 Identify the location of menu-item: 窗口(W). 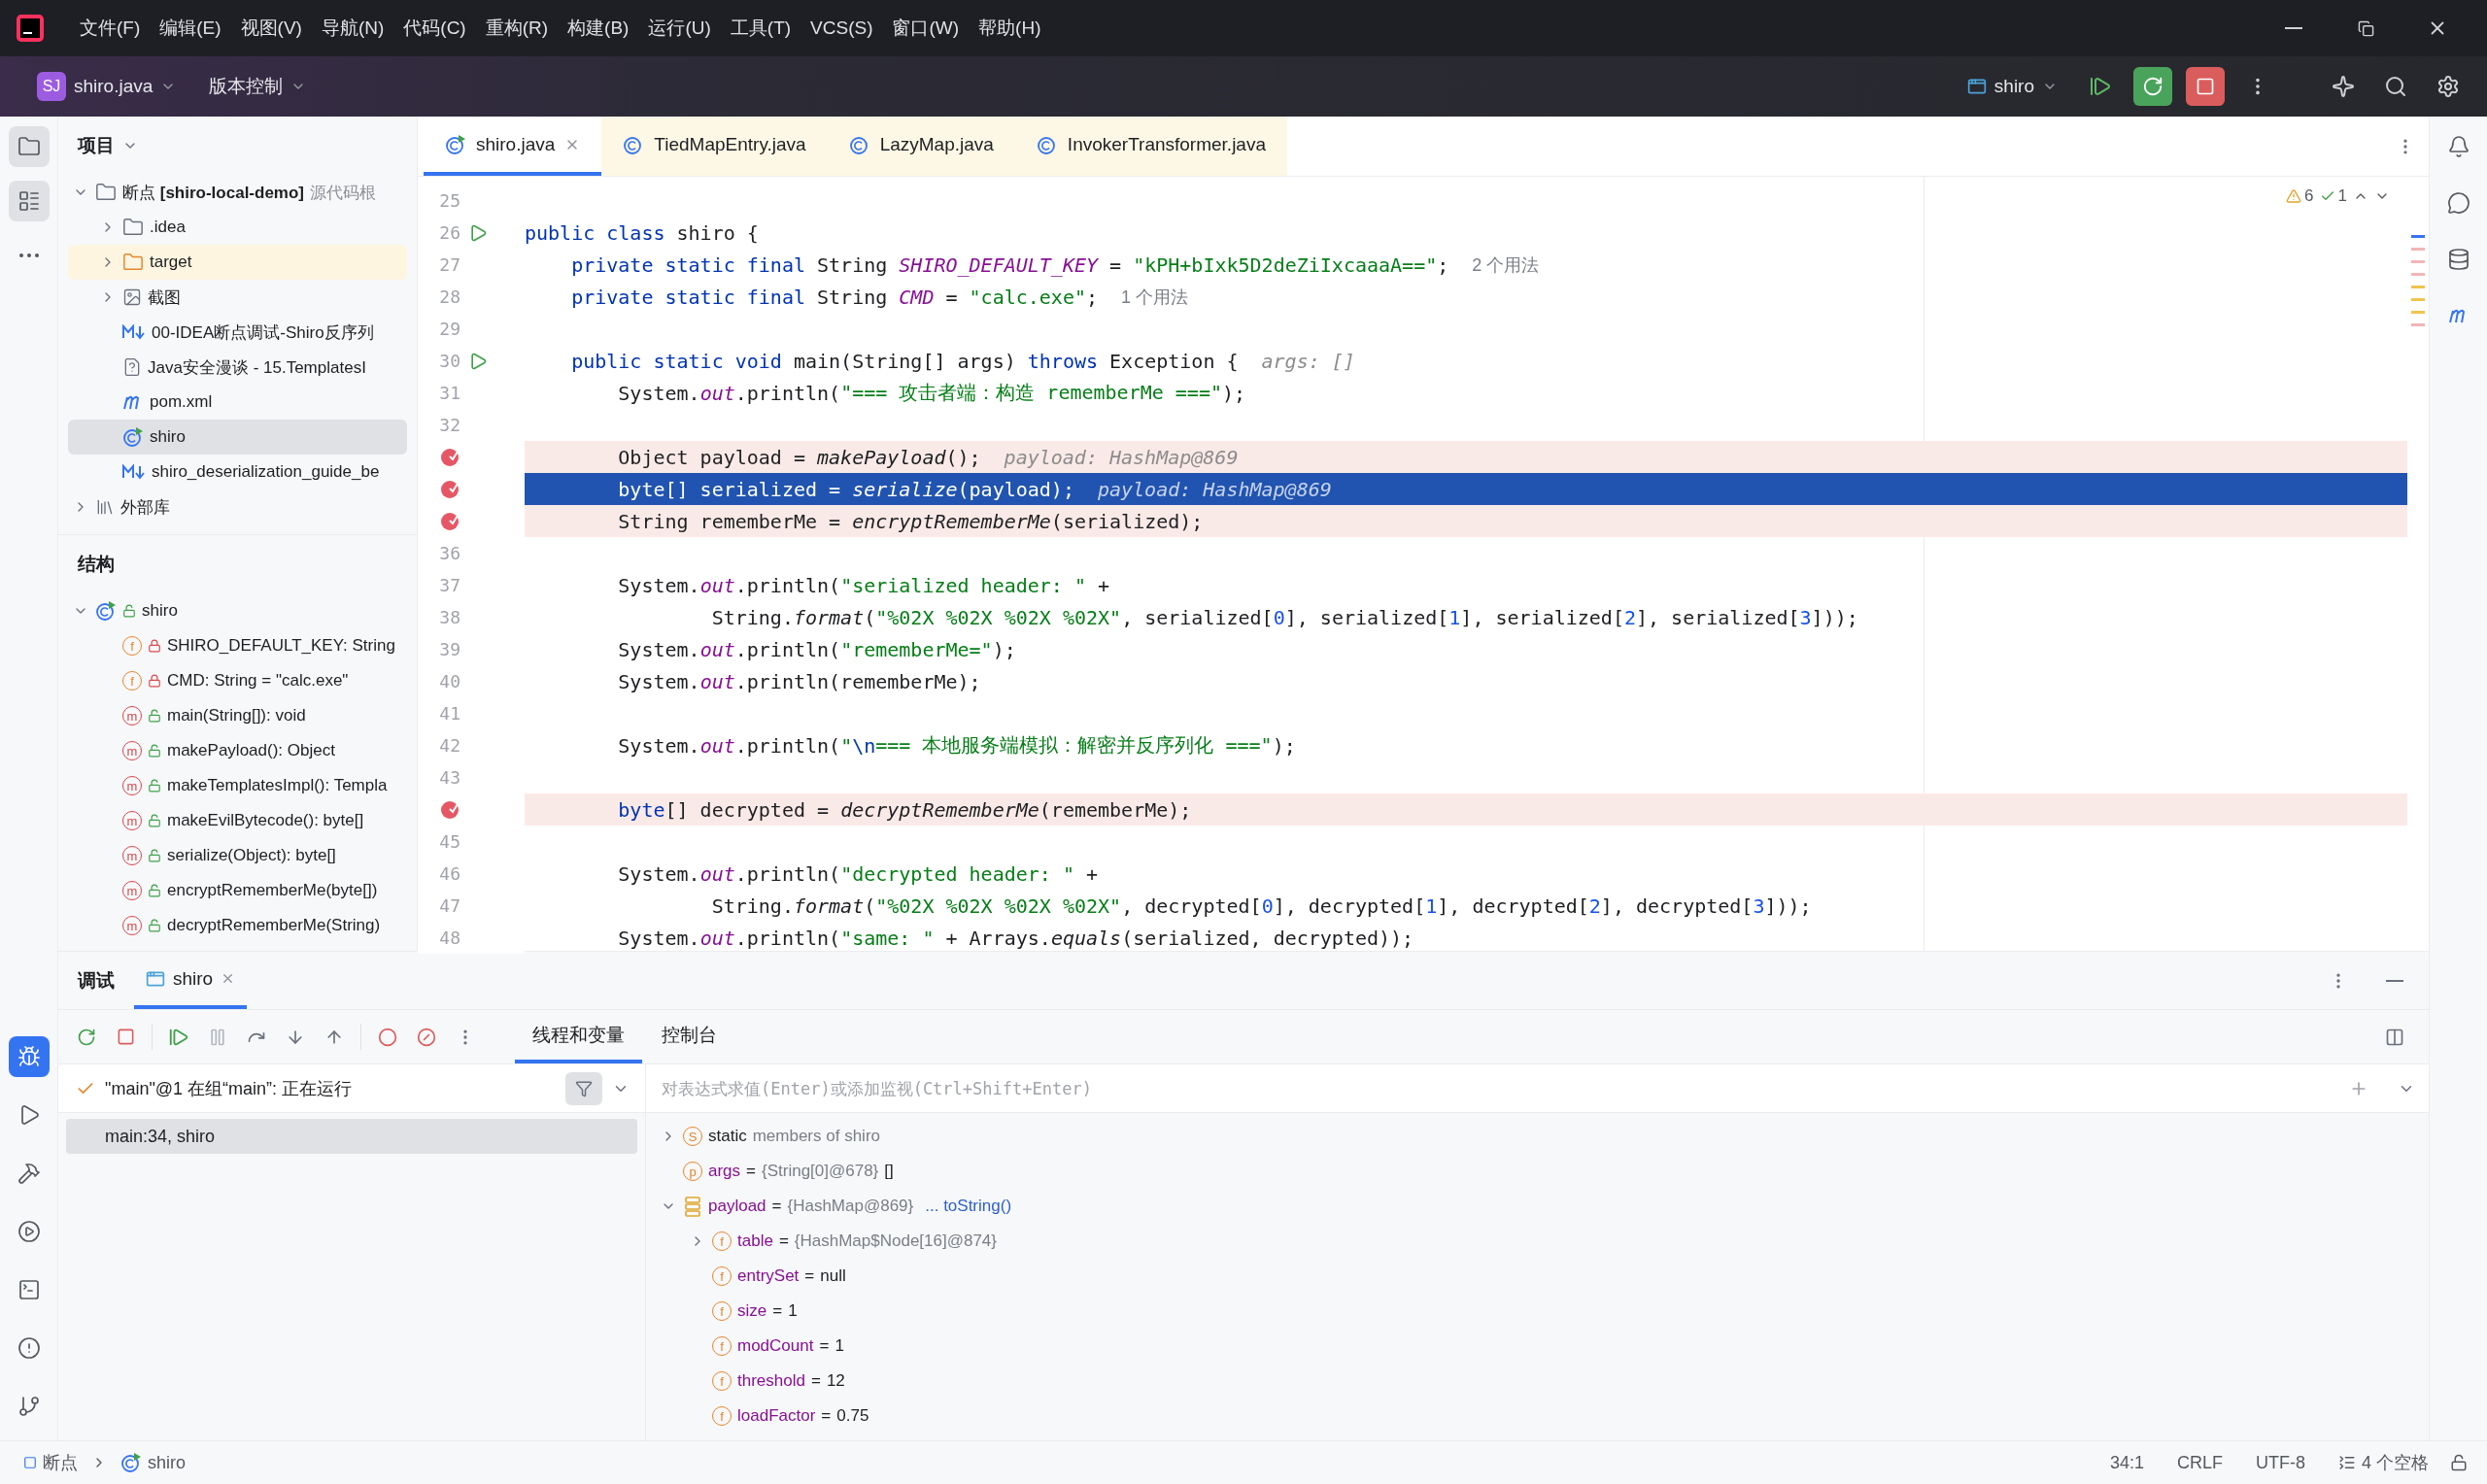
(926, 28).